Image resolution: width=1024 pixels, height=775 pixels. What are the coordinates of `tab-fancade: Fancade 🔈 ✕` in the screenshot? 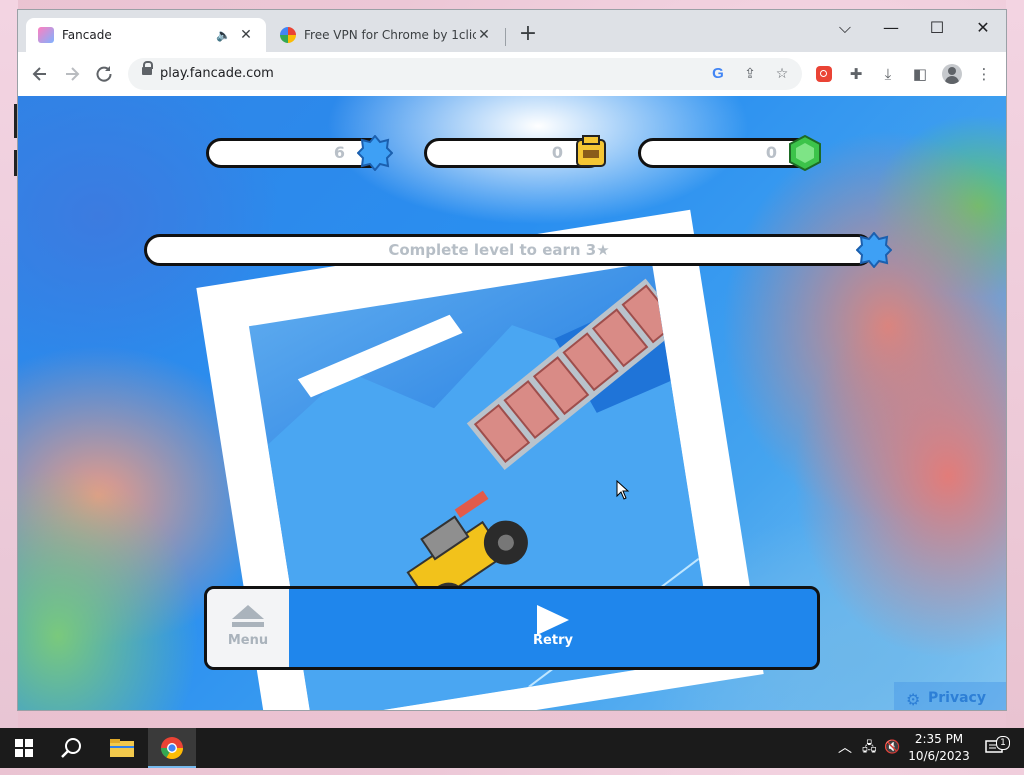 It's located at (146, 35).